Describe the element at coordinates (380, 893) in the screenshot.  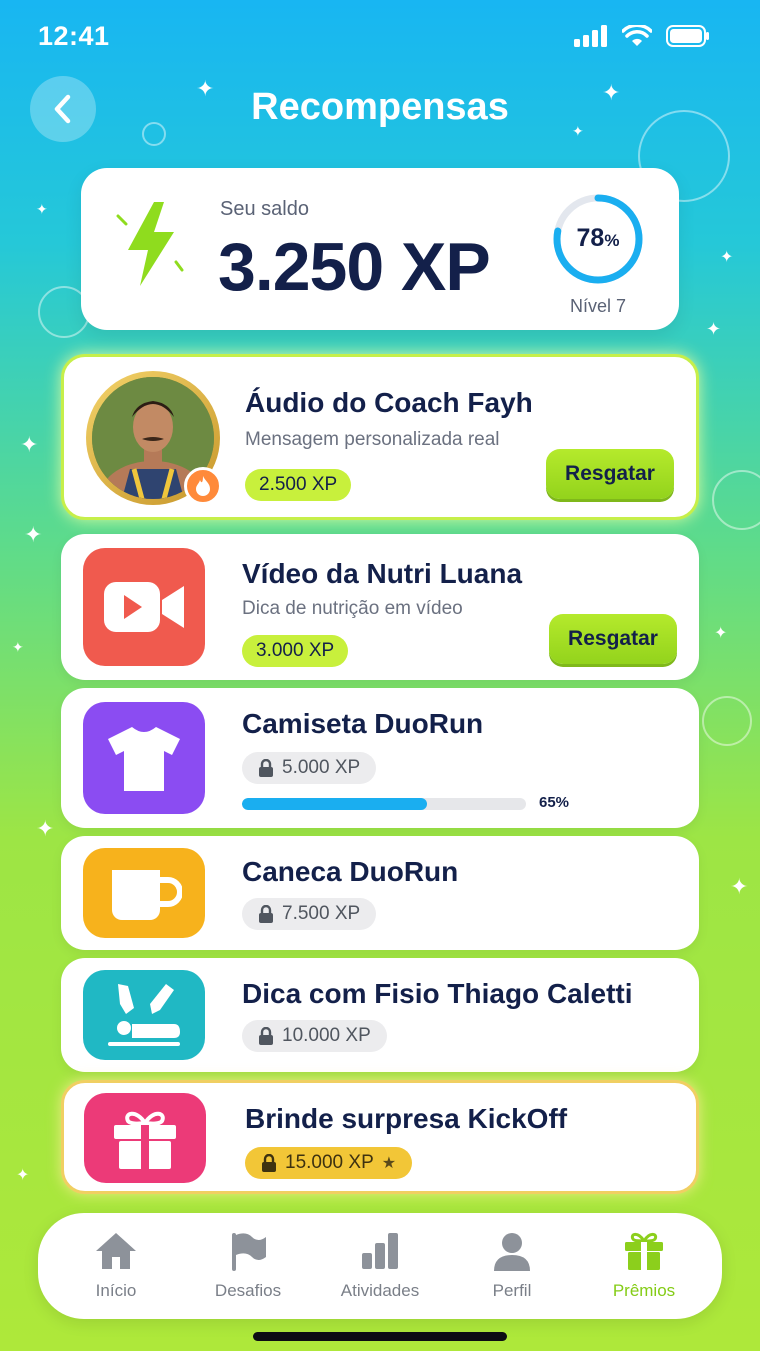
I see `reward-card-mug: Caneca DuoRun 7.500 XP` at that location.